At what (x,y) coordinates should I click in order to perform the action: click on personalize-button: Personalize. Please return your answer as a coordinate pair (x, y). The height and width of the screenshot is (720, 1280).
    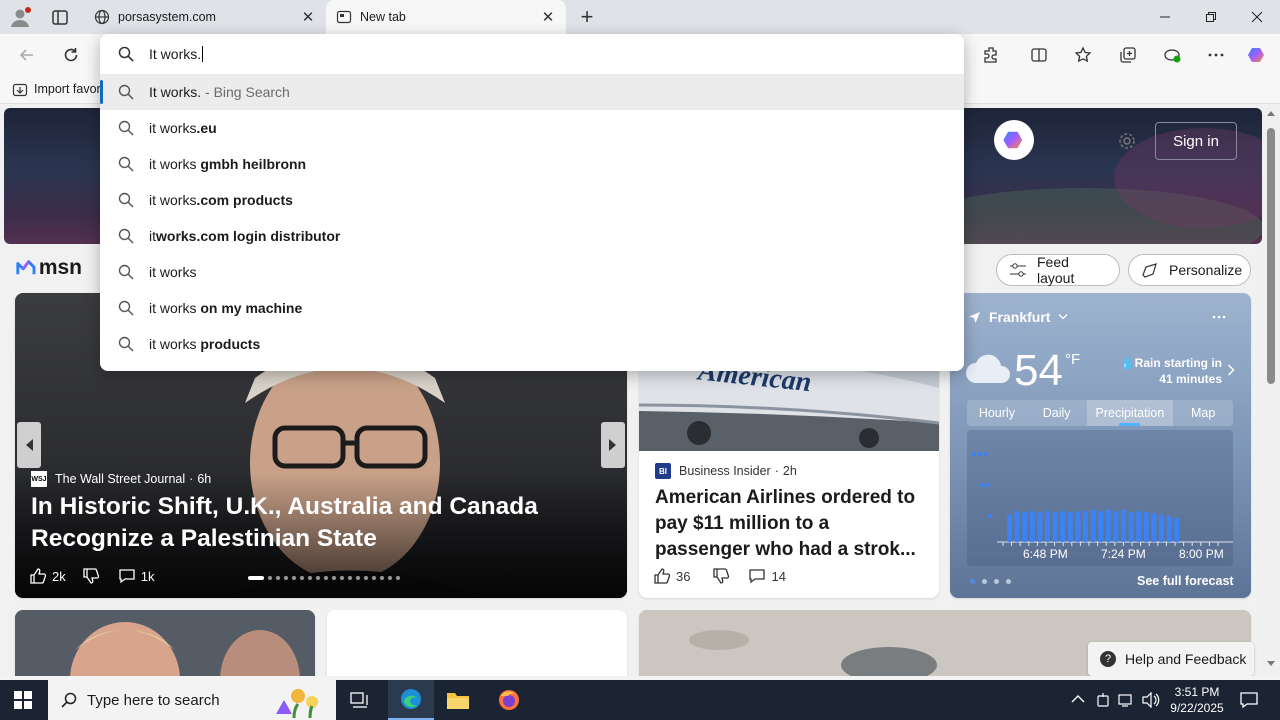
    Looking at the image, I should click on (1189, 270).